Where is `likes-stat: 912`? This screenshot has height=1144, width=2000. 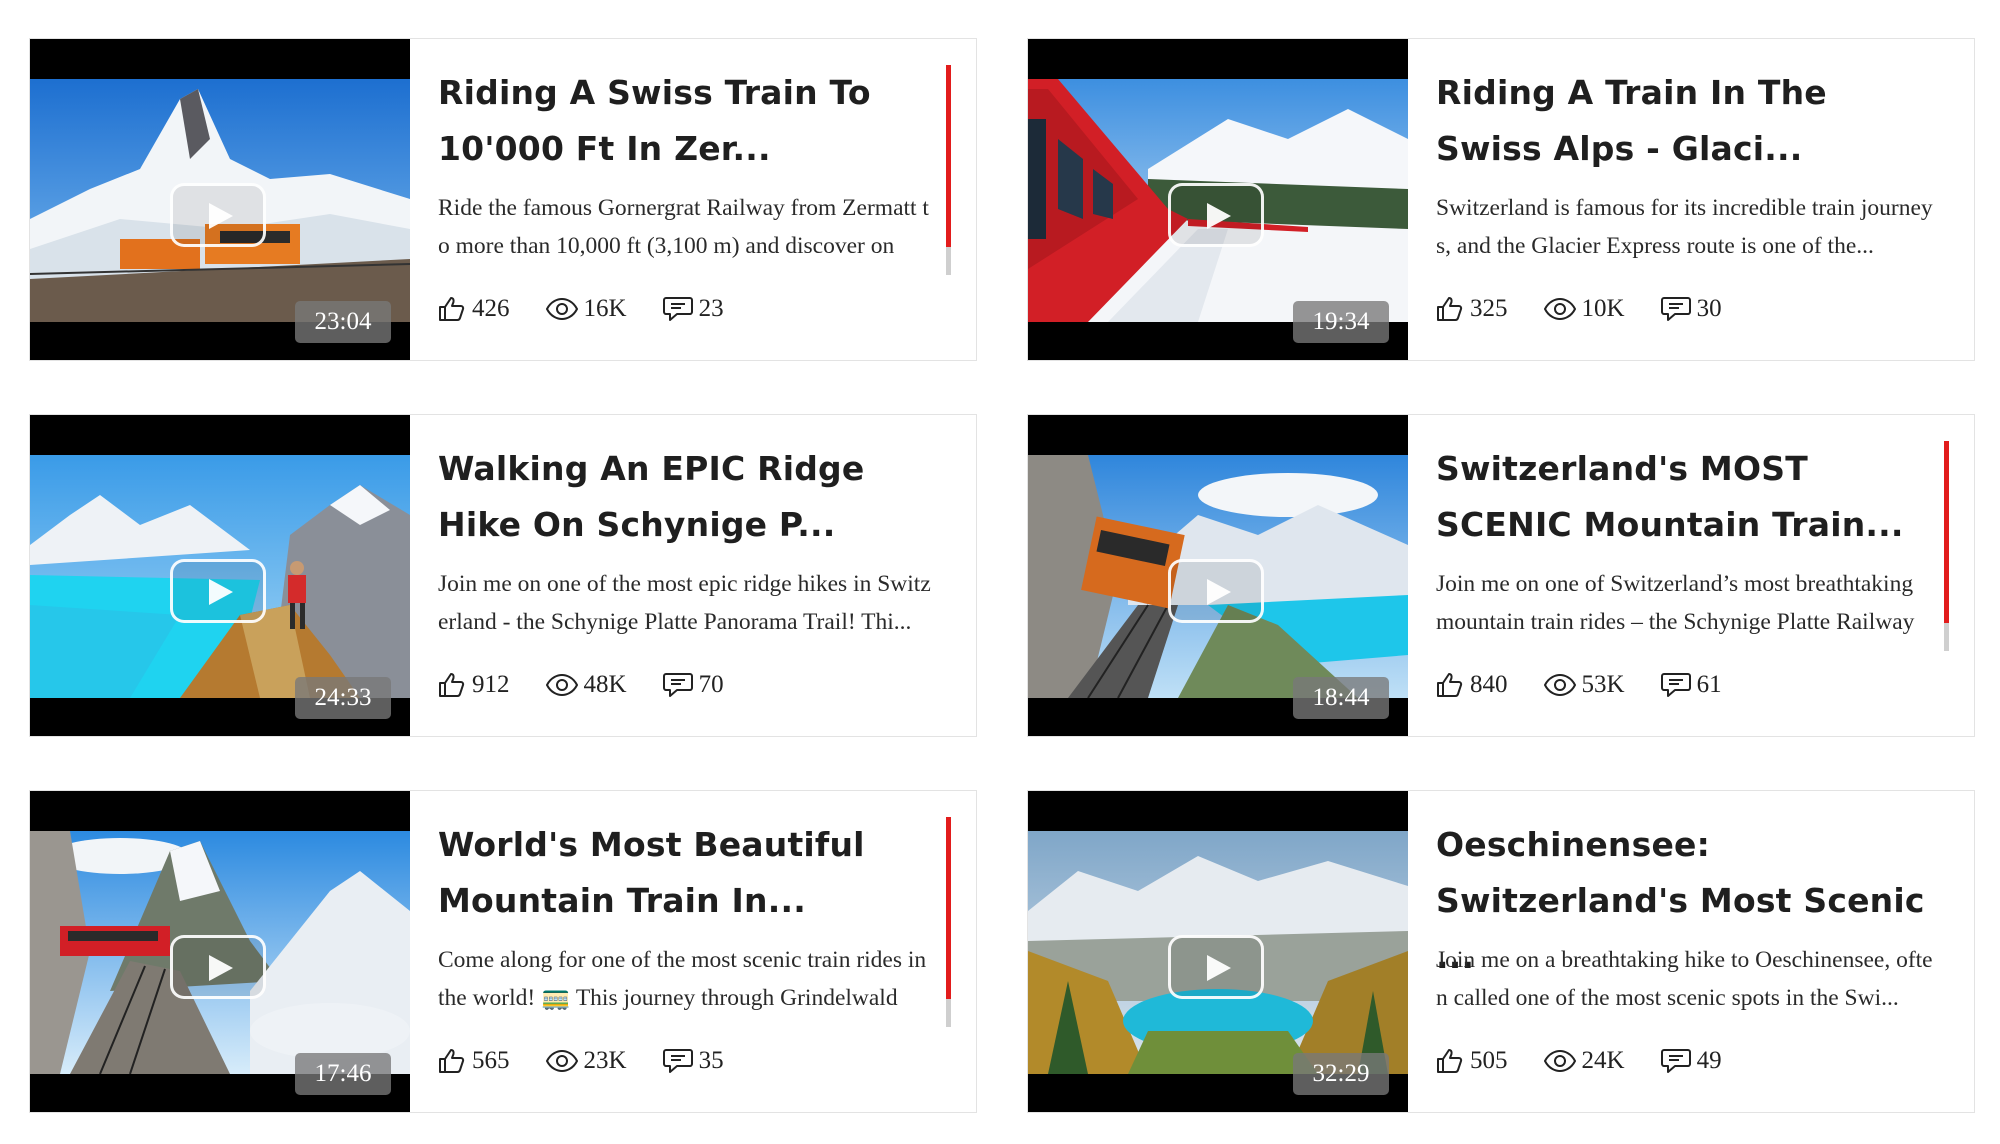 likes-stat: 912 is located at coordinates (474, 685).